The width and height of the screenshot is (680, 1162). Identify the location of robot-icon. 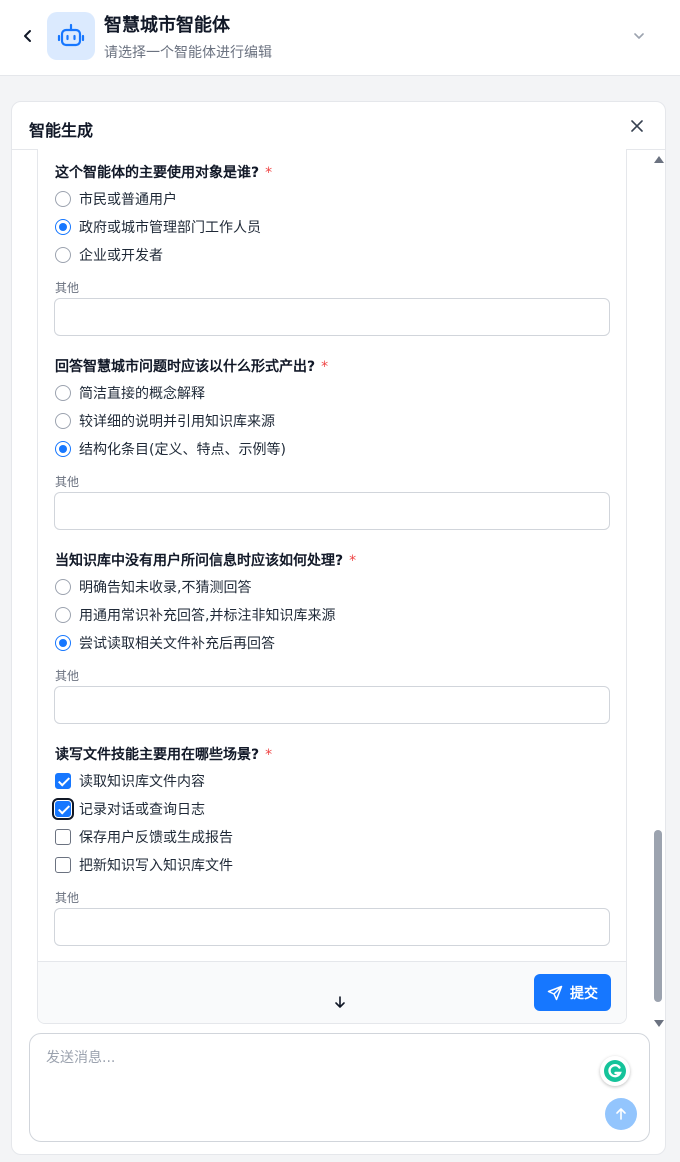
(71, 35).